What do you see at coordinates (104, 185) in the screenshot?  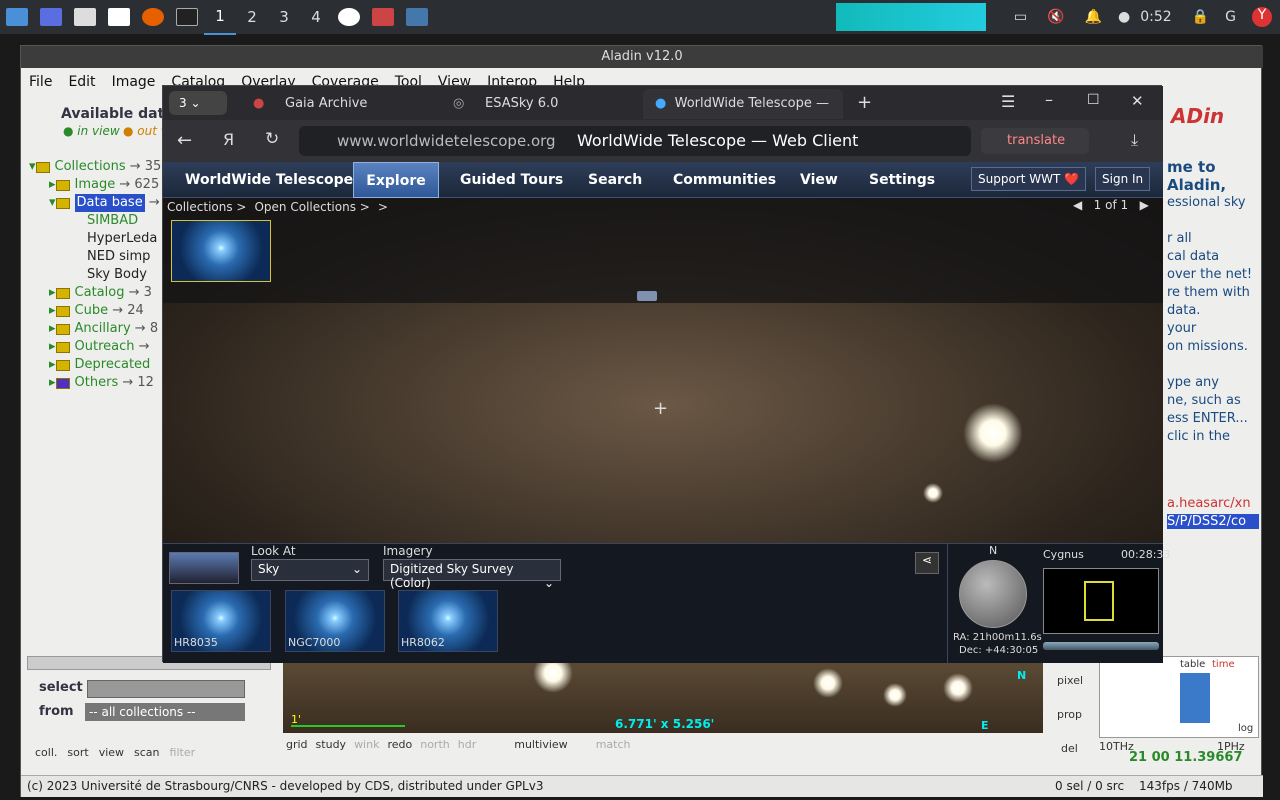 I see `tree-image: ▸ Image → 625` at bounding box center [104, 185].